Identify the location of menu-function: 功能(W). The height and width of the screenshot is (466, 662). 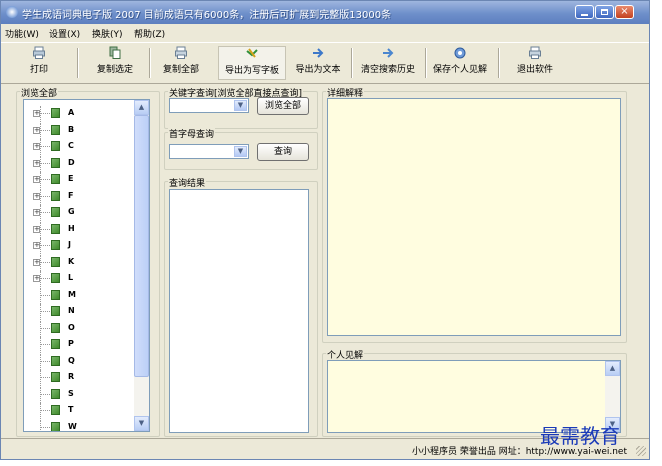
(22, 33).